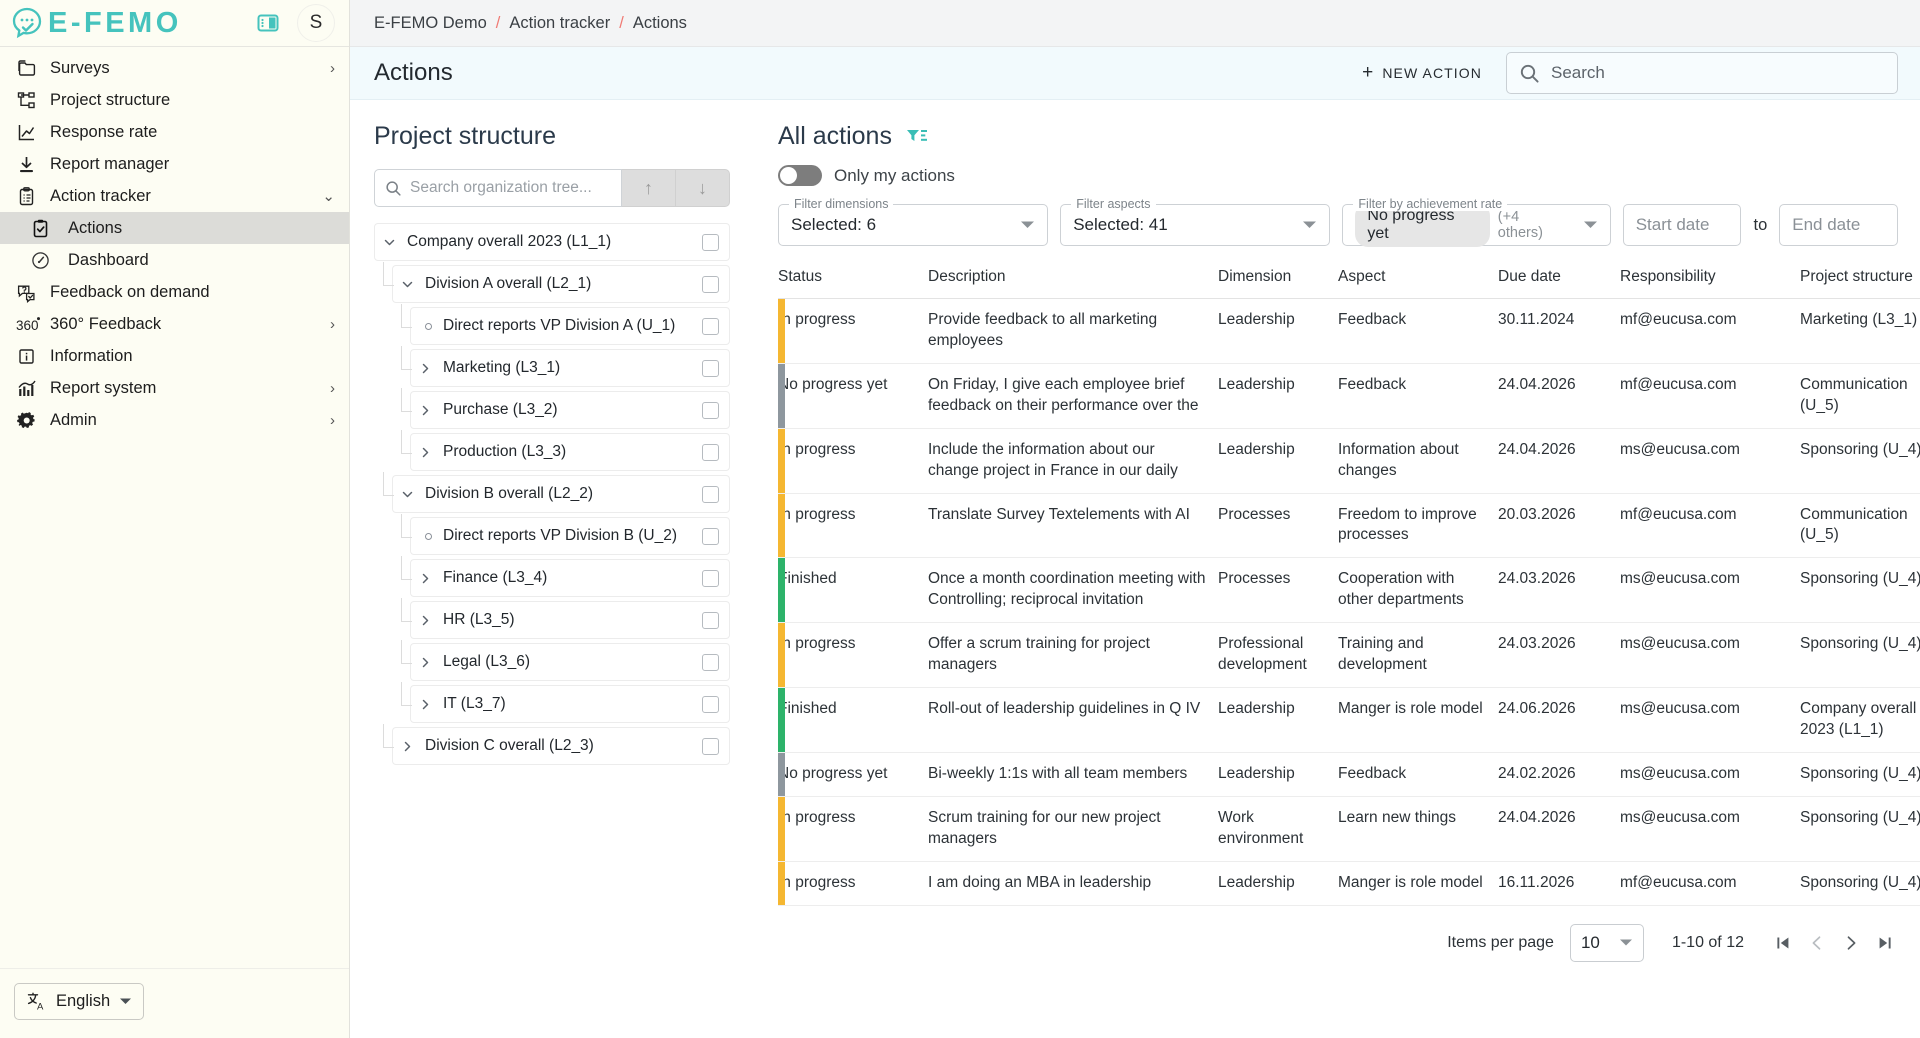 The height and width of the screenshot is (1038, 1920). What do you see at coordinates (552, 242) in the screenshot?
I see `tree-node: Company overall 2023 (L1_1)` at bounding box center [552, 242].